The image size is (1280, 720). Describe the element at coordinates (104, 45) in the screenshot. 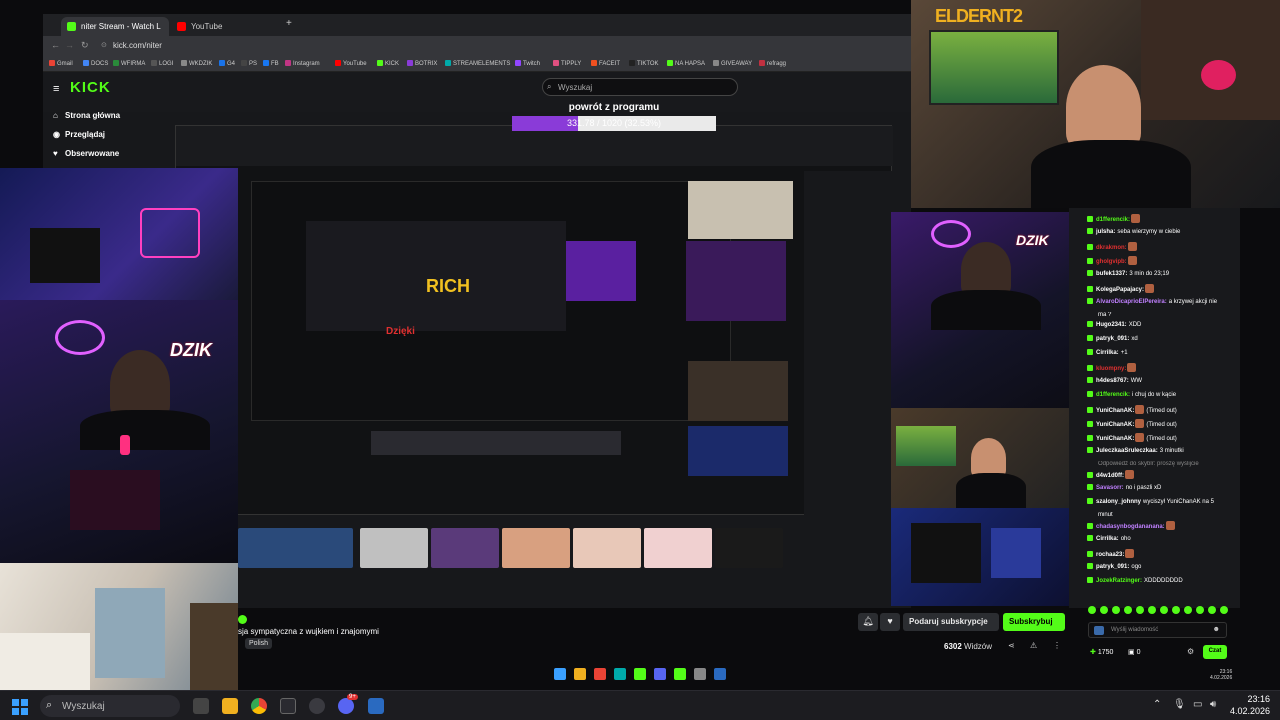

I see `site-info-icon: ⊙` at that location.